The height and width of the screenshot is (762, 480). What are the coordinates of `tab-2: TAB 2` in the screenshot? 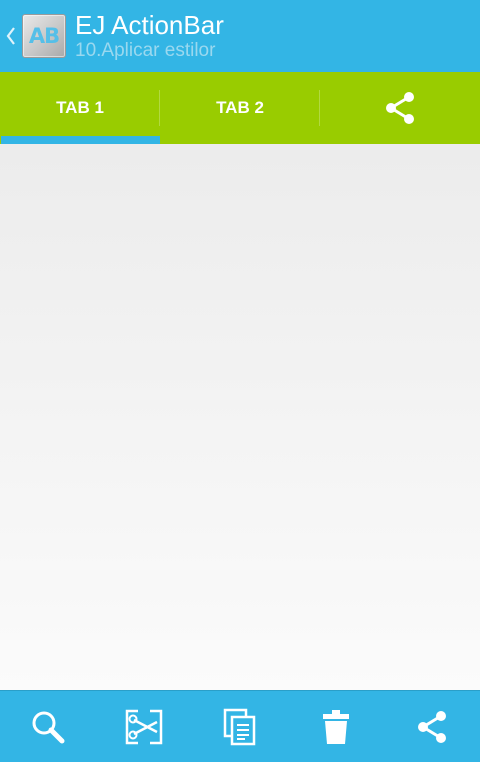 It's located at (240, 108).